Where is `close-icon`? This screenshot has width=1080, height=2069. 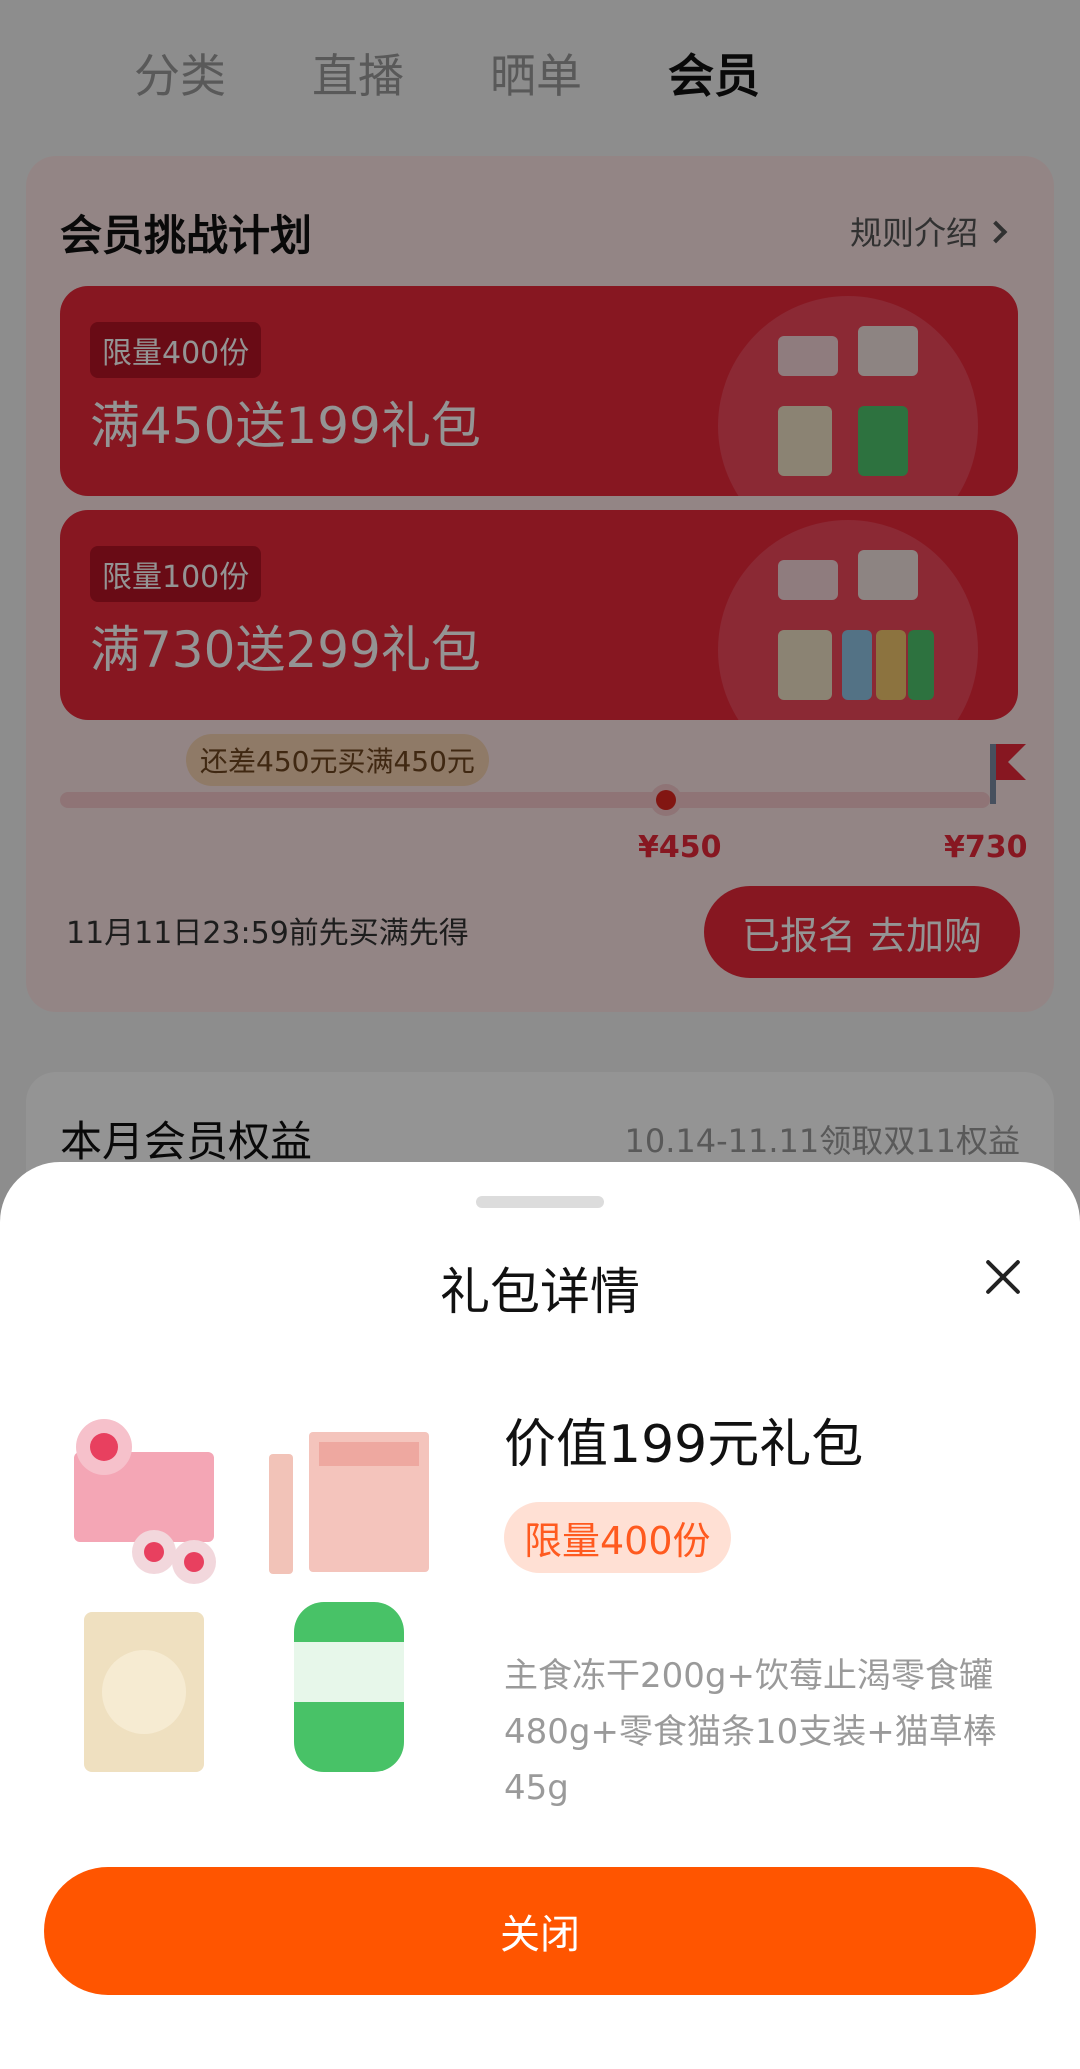
close-icon is located at coordinates (1003, 1277).